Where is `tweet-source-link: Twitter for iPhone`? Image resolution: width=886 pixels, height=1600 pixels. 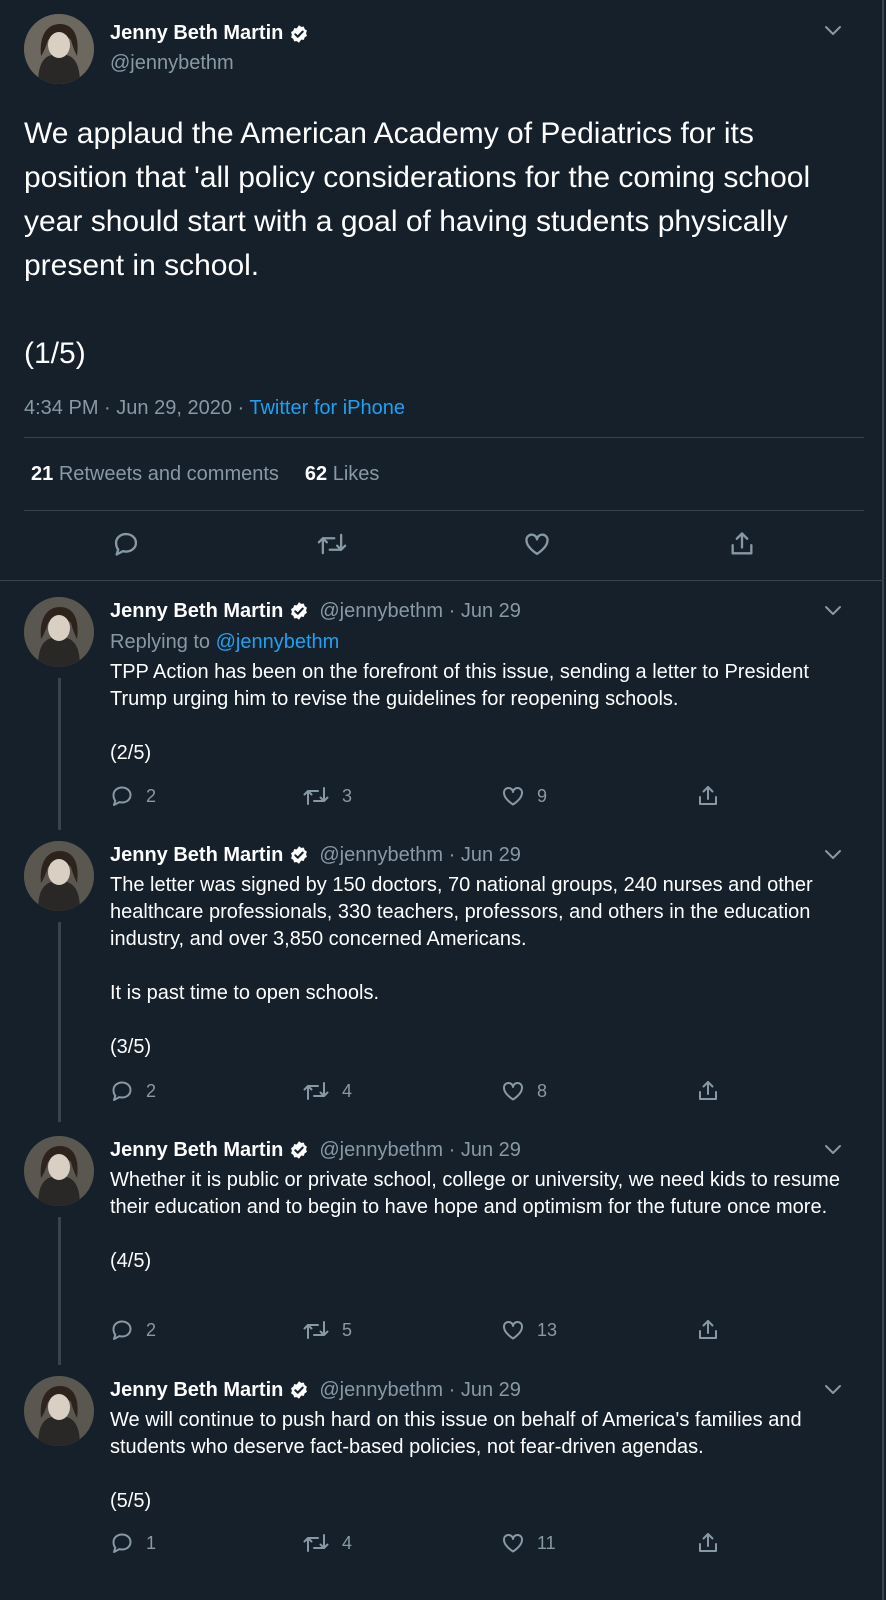 tweet-source-link: Twitter for iPhone is located at coordinates (327, 408).